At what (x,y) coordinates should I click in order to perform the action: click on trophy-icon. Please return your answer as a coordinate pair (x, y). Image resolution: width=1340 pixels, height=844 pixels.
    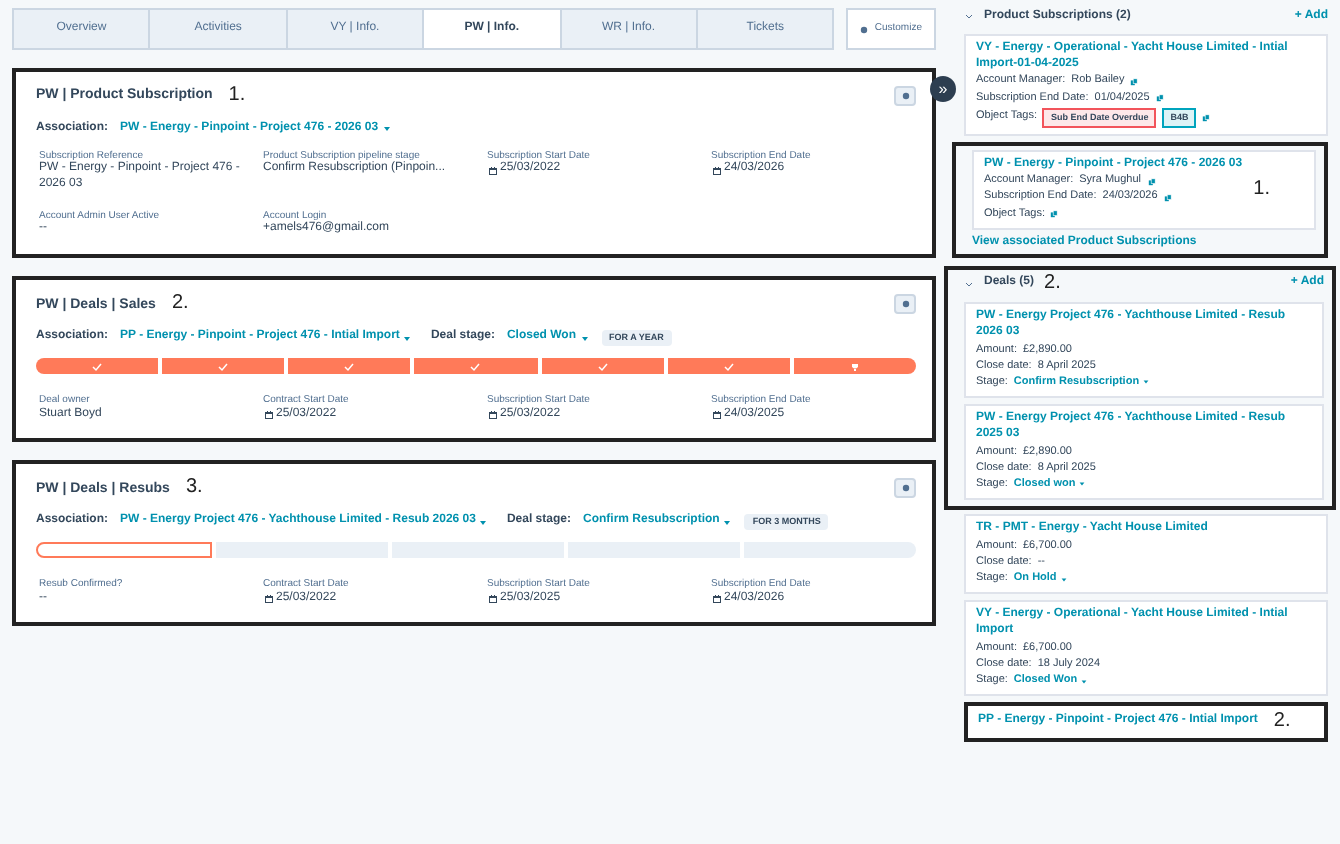
    Looking at the image, I should click on (854, 366).